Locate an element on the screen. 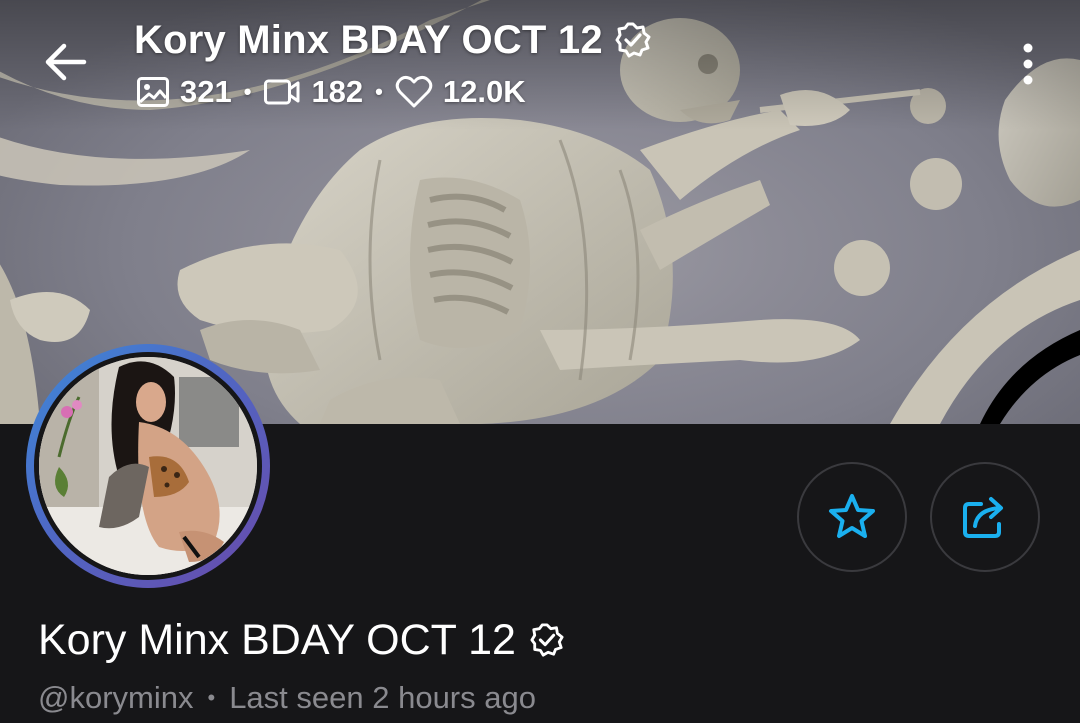 Image resolution: width=1080 pixels, height=723 pixels. avatar is located at coordinates (148, 466).